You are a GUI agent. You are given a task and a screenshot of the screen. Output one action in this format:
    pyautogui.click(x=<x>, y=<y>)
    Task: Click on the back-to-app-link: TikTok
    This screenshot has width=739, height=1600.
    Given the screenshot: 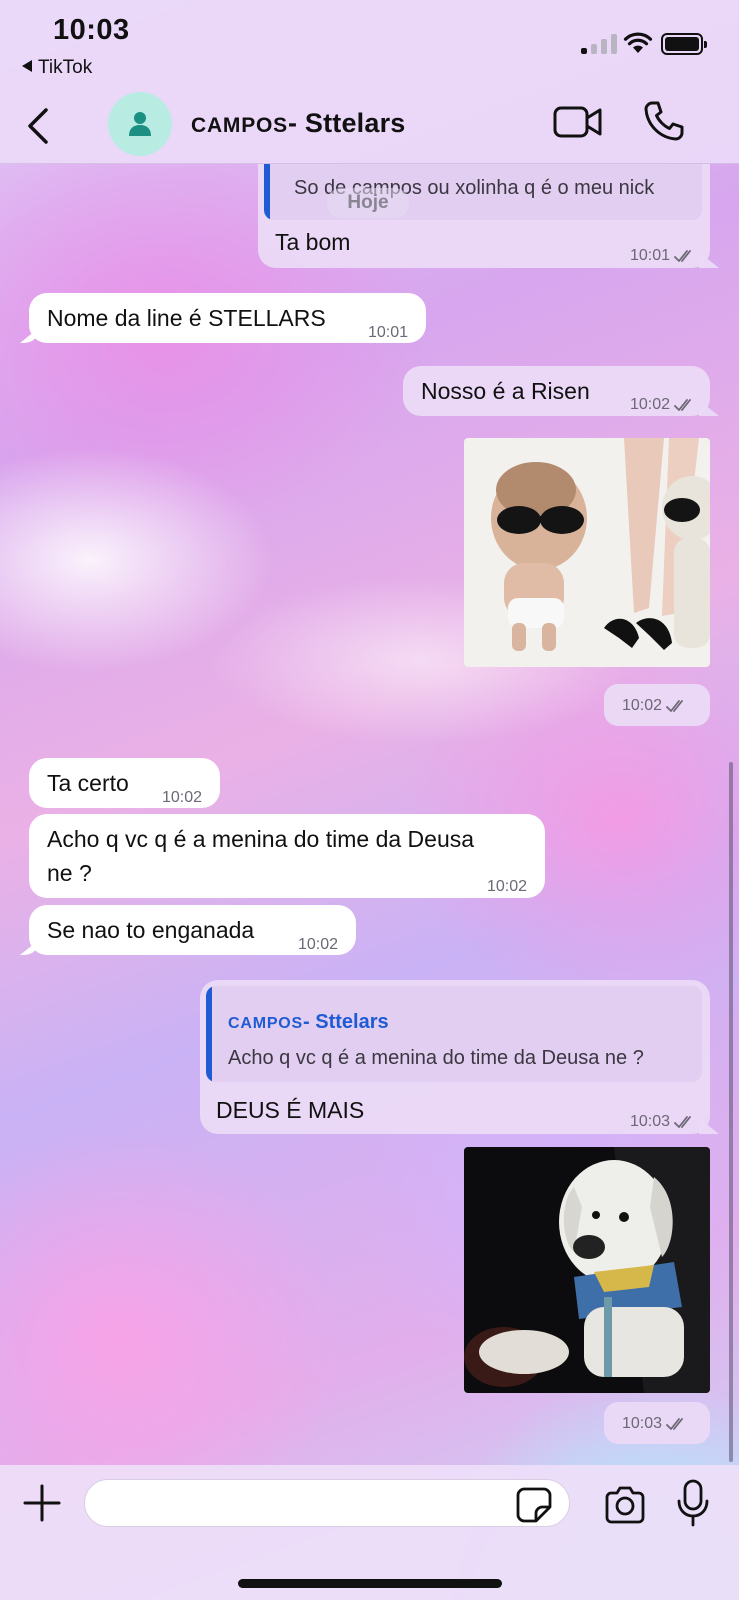 What is the action you would take?
    pyautogui.click(x=57, y=68)
    